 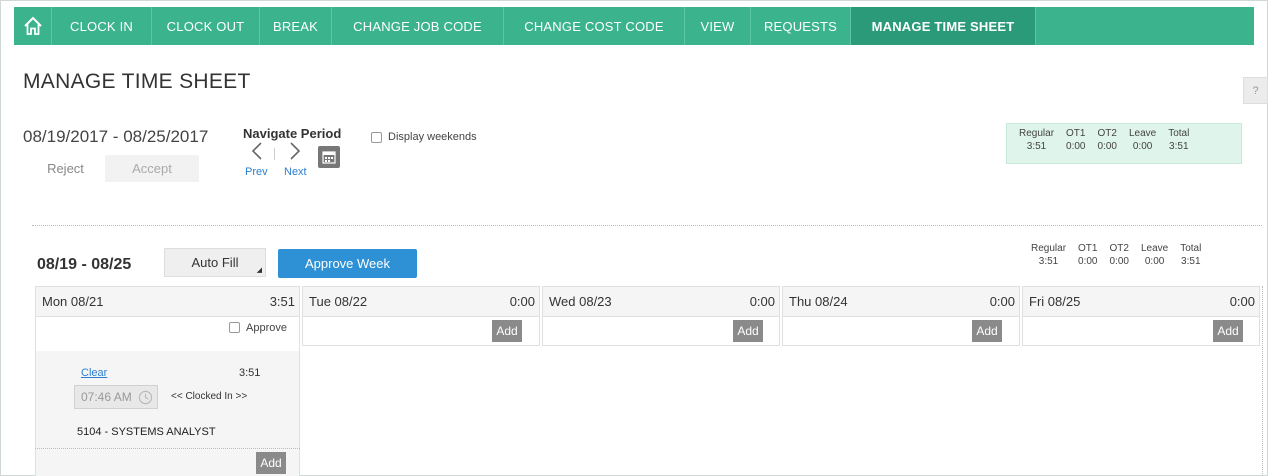 What do you see at coordinates (1141, 301) in the screenshot?
I see `day-header-fri: Fri 08/25 0:00` at bounding box center [1141, 301].